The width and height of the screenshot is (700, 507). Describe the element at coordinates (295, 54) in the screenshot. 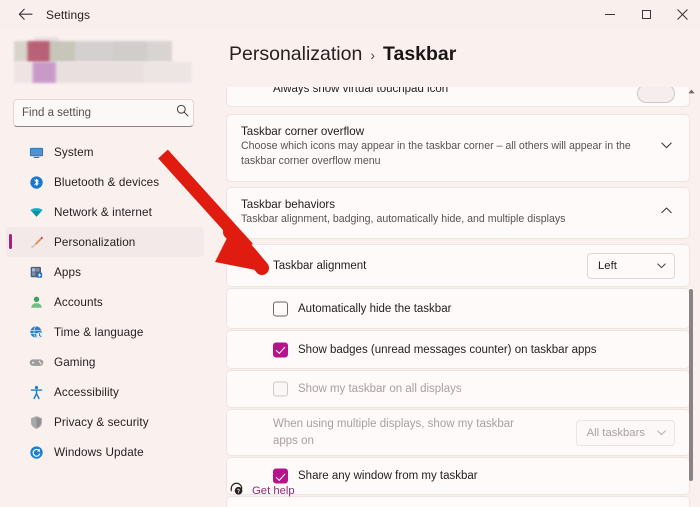

I see `breadcrumb-parent: Personalization` at that location.